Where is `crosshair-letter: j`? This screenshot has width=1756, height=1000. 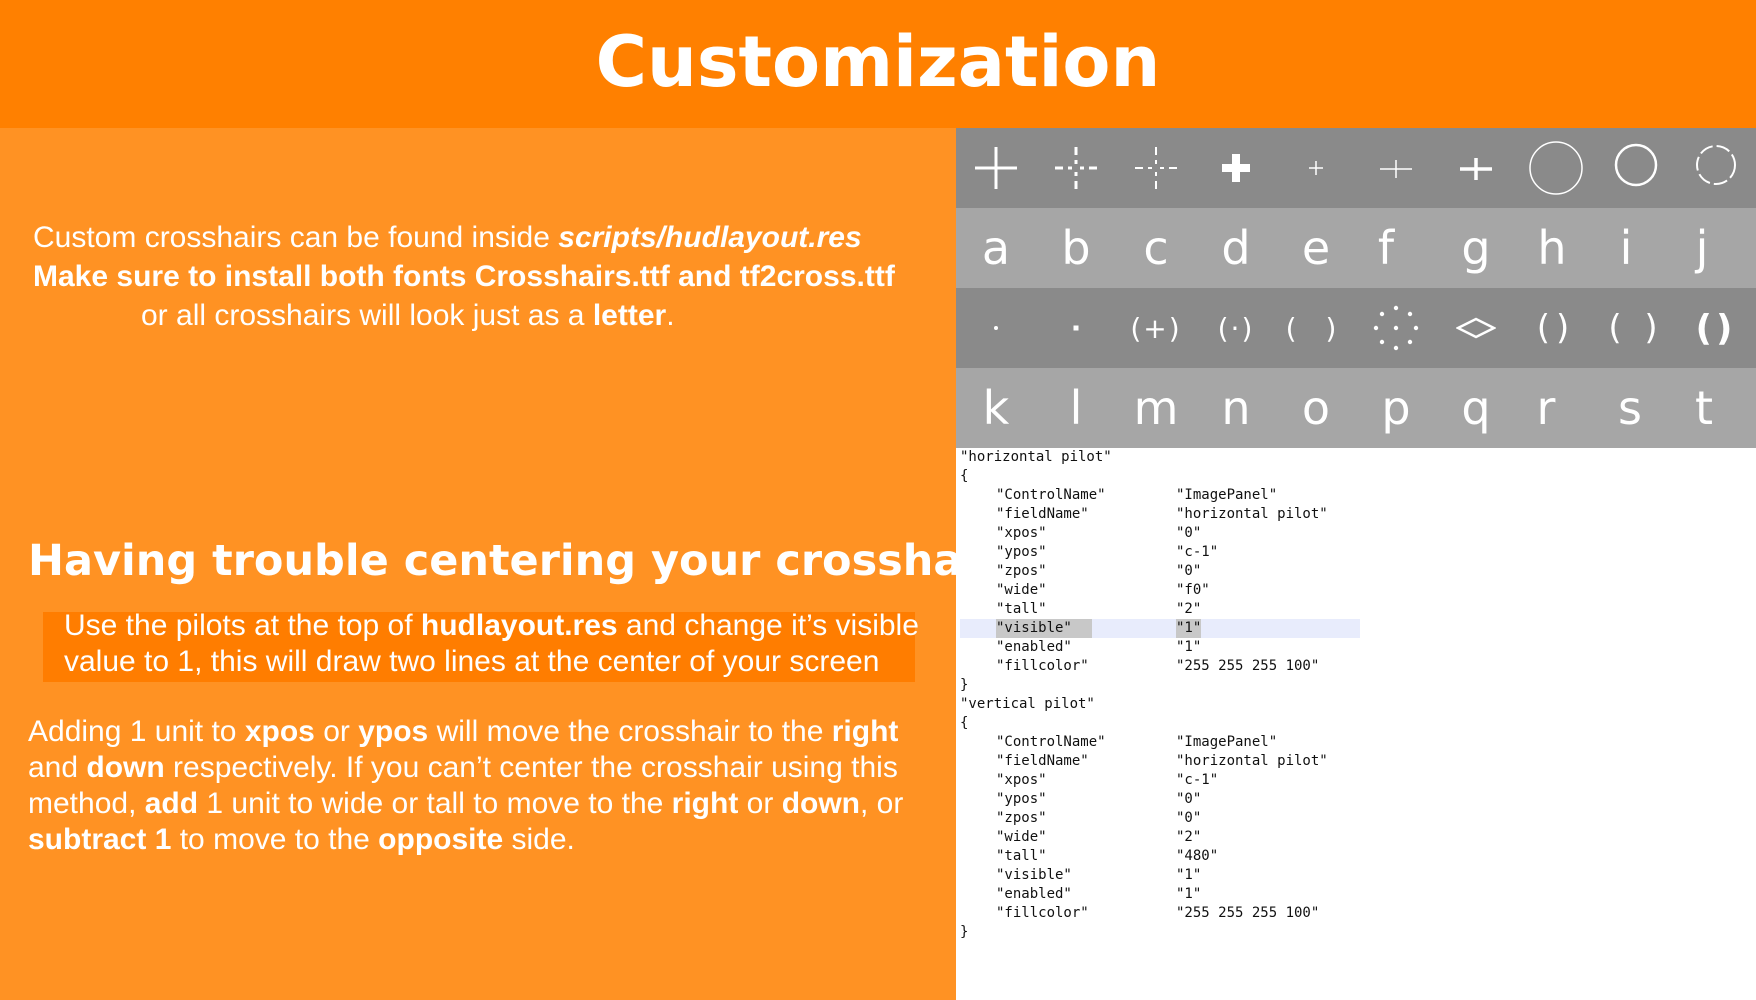
crosshair-letter: j is located at coordinates (1702, 248).